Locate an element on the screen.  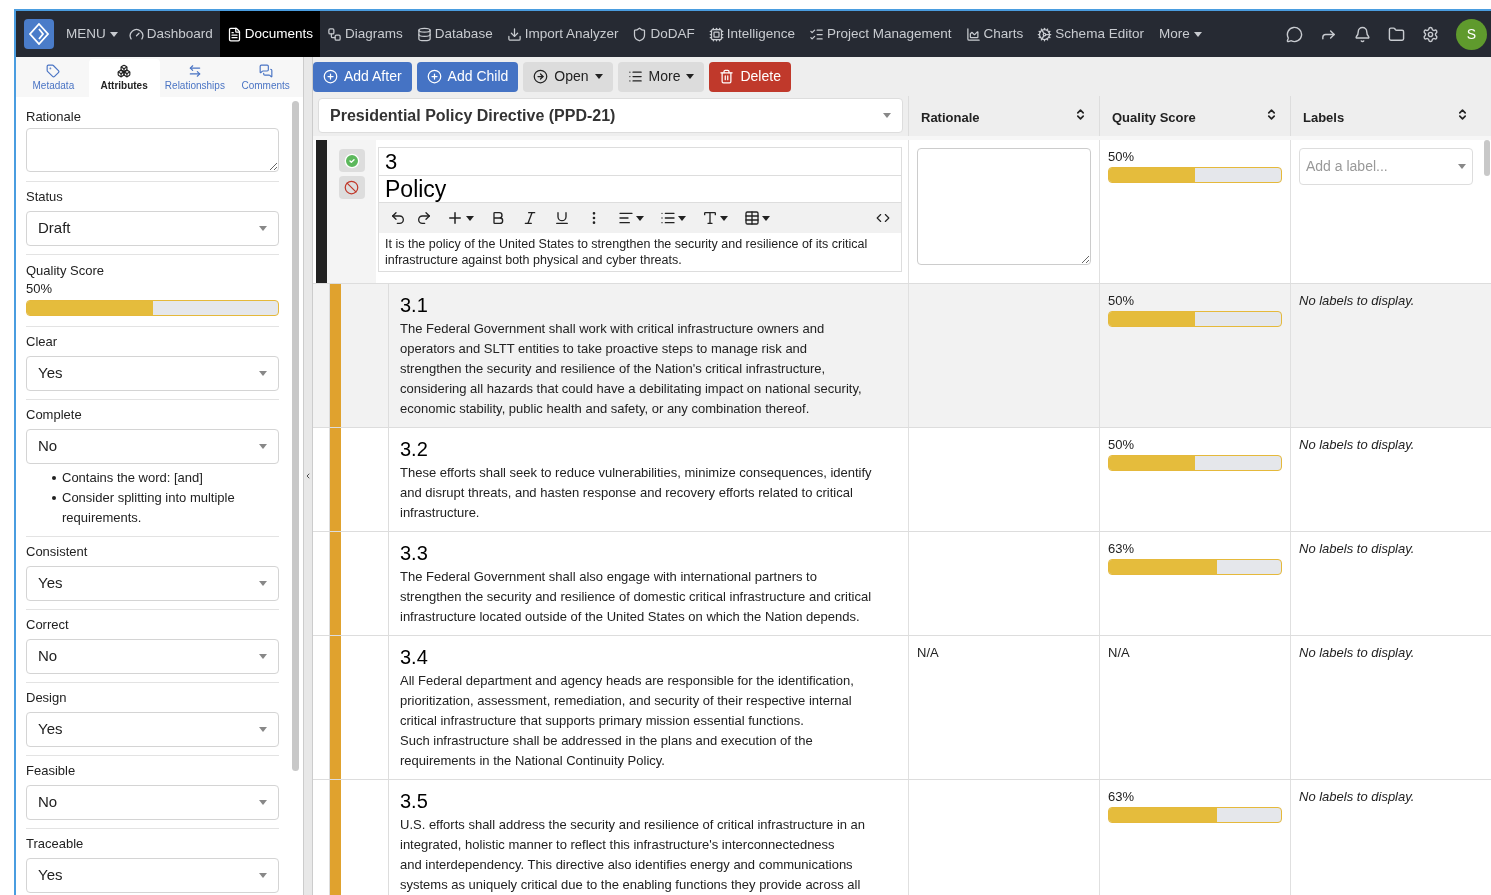
nav-tab: Charts is located at coordinates (994, 34).